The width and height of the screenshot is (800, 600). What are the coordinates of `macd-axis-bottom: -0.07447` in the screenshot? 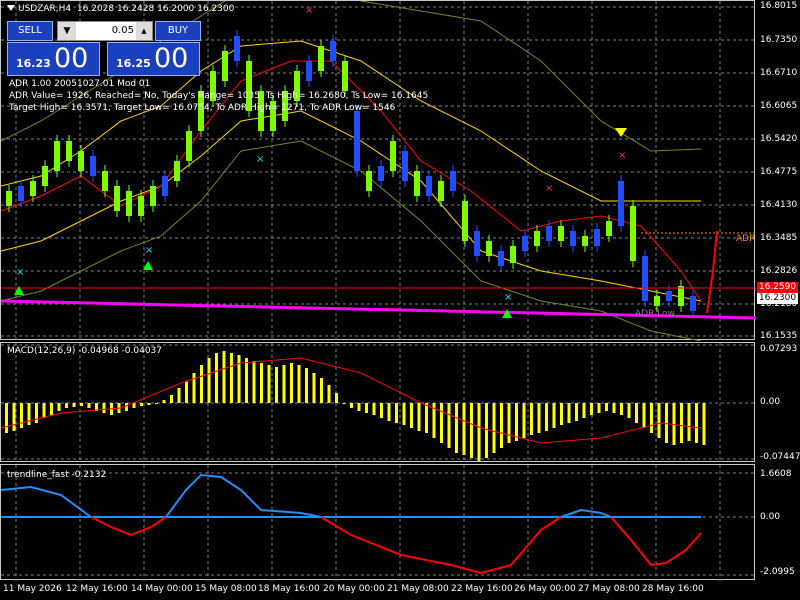 It's located at (780, 457).